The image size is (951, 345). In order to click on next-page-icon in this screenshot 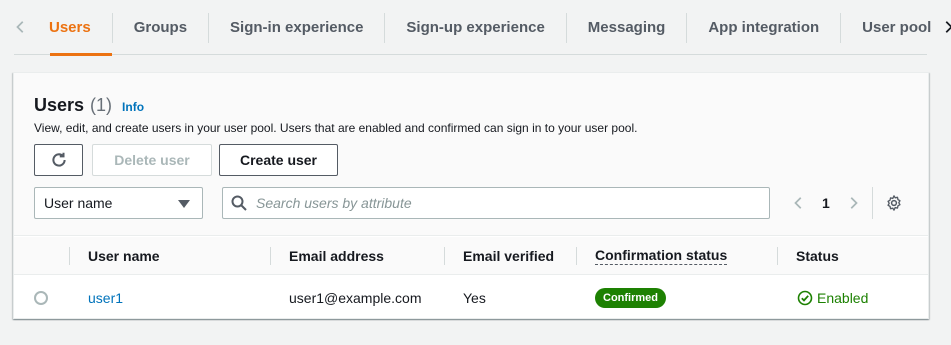, I will do `click(853, 203)`.